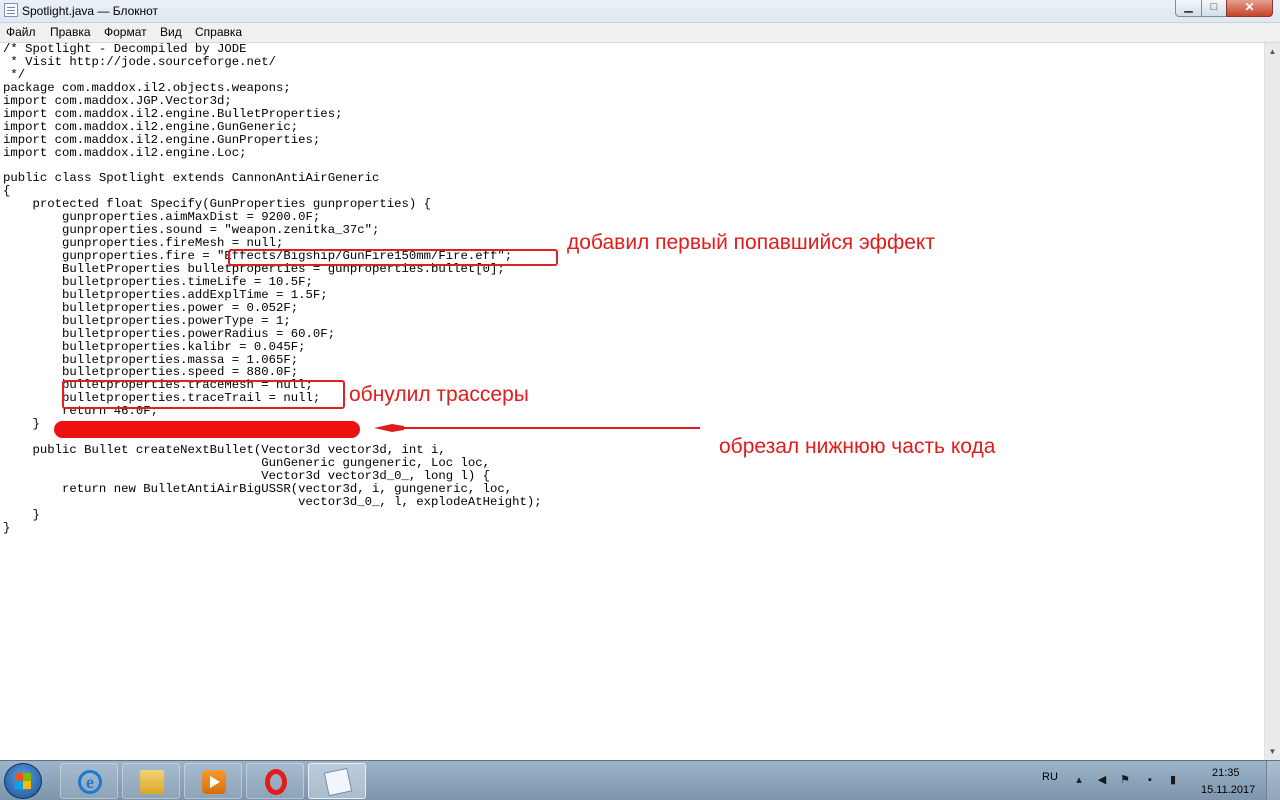  Describe the element at coordinates (857, 446) in the screenshot. I see `cut-annotation: обрезал нижнюю часть кода` at that location.